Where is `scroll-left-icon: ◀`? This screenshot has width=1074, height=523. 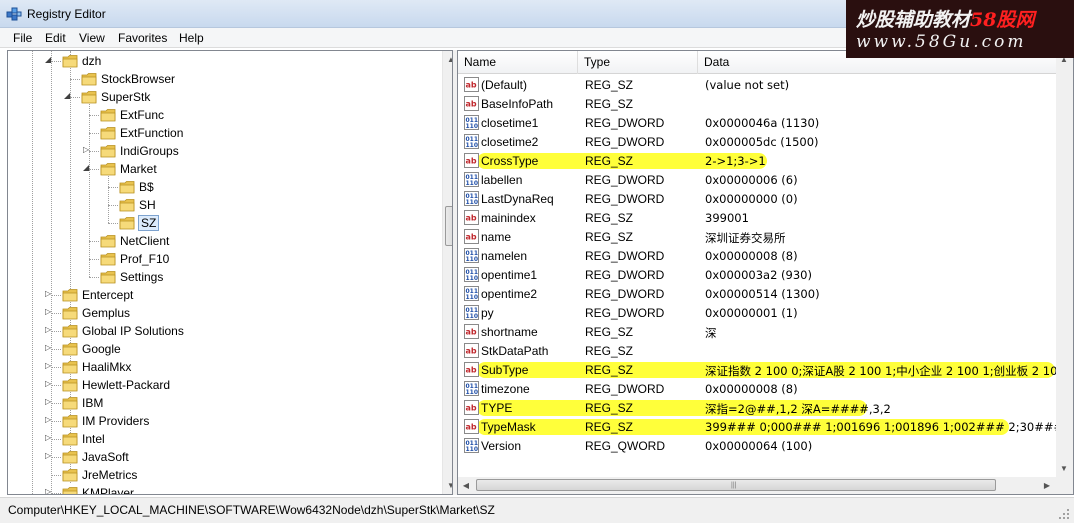
scroll-left-icon: ◀ is located at coordinates (466, 485).